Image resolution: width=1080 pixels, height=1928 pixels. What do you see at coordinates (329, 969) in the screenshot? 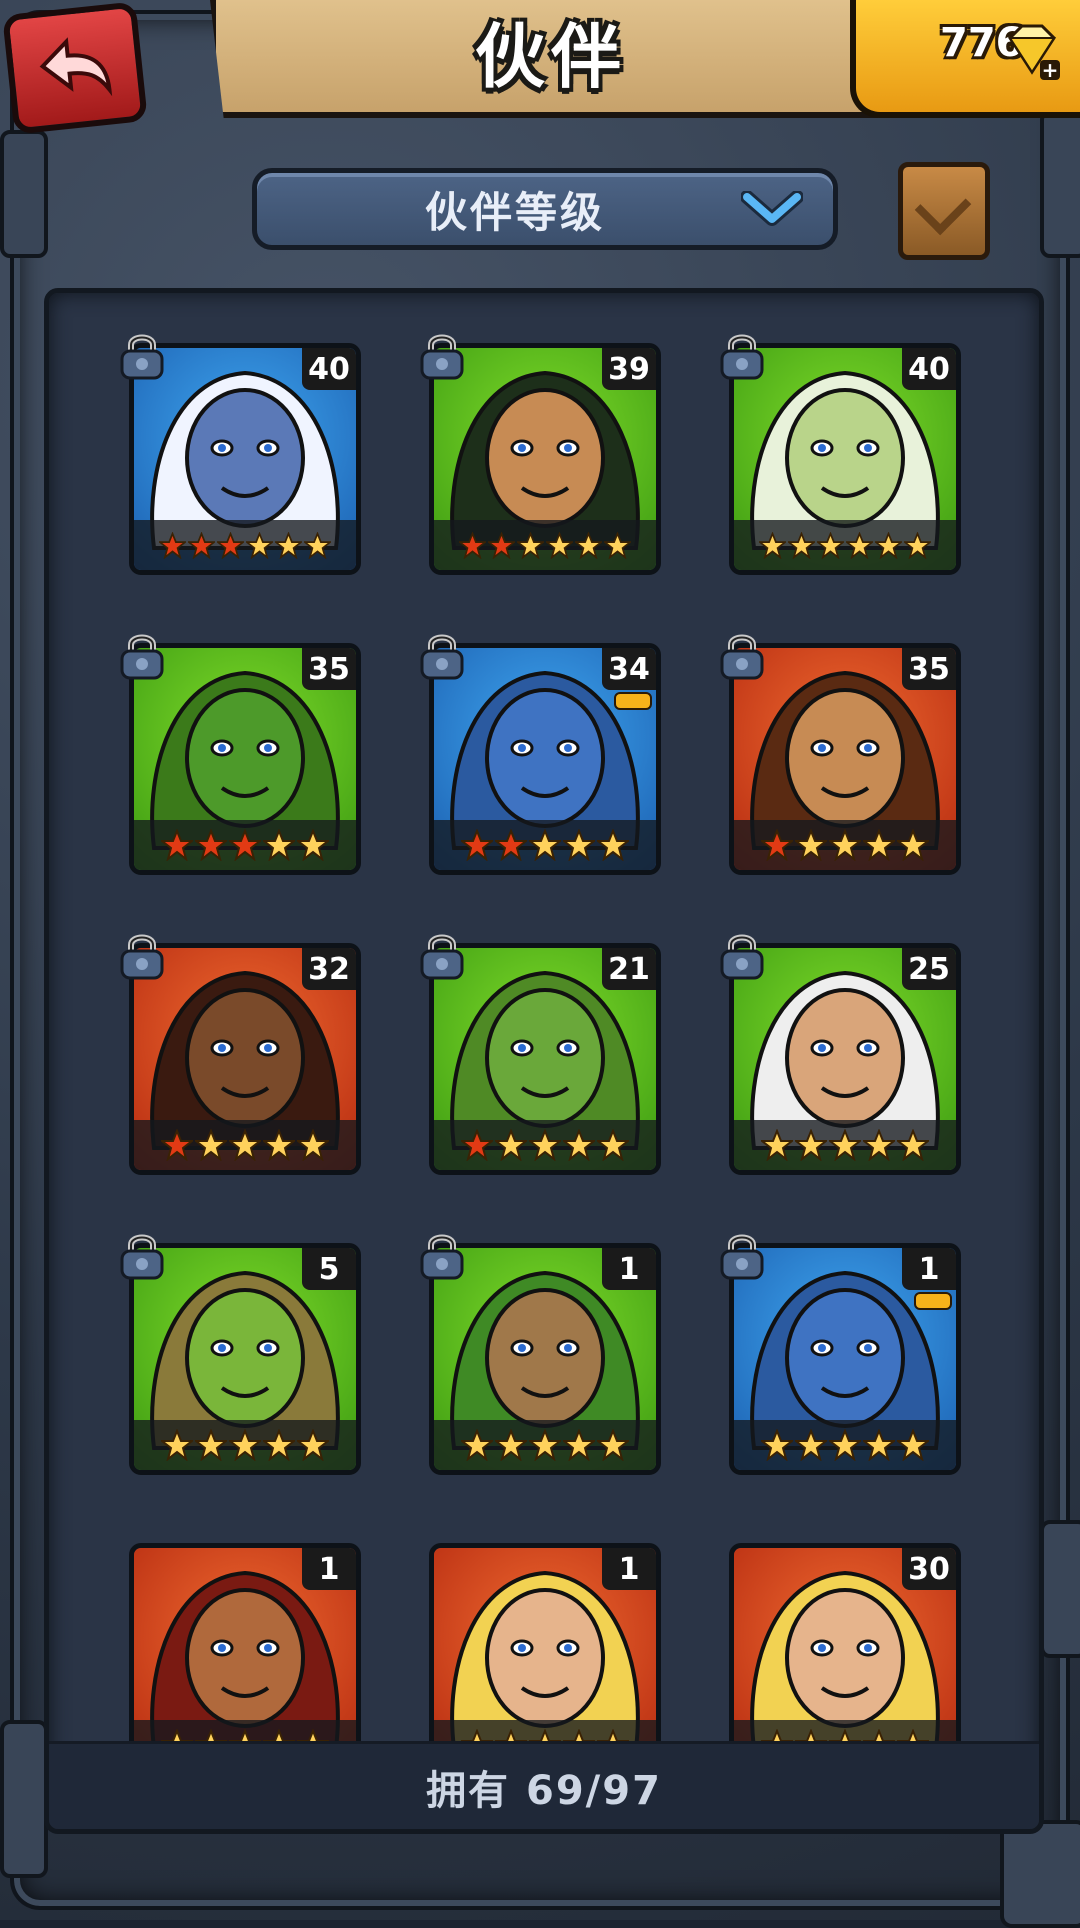
I see `partner-level: 32` at bounding box center [329, 969].